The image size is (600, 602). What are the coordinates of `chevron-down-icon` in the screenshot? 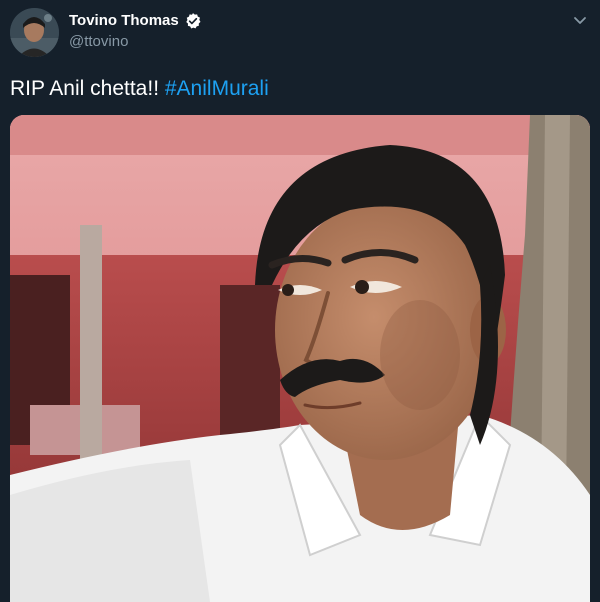 It's located at (580, 20).